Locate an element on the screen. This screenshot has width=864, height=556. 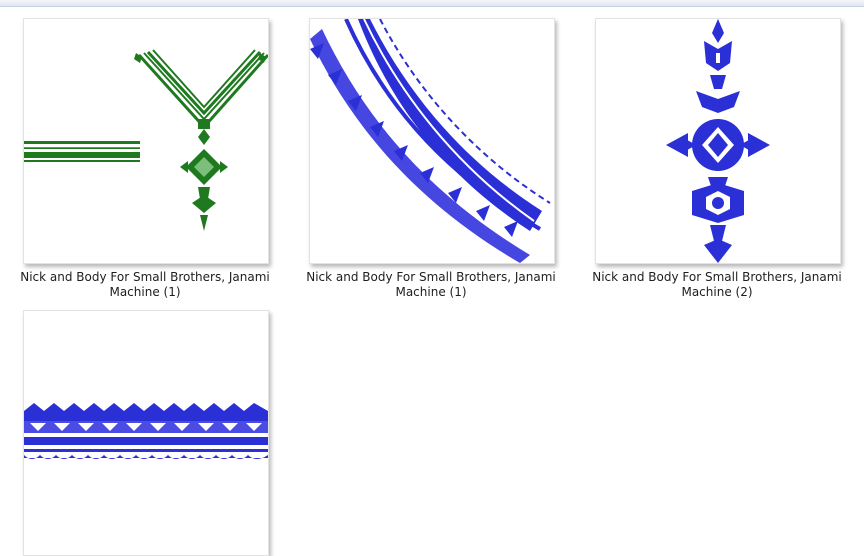
blue-motif-embroidery-icon is located at coordinates (718, 141).